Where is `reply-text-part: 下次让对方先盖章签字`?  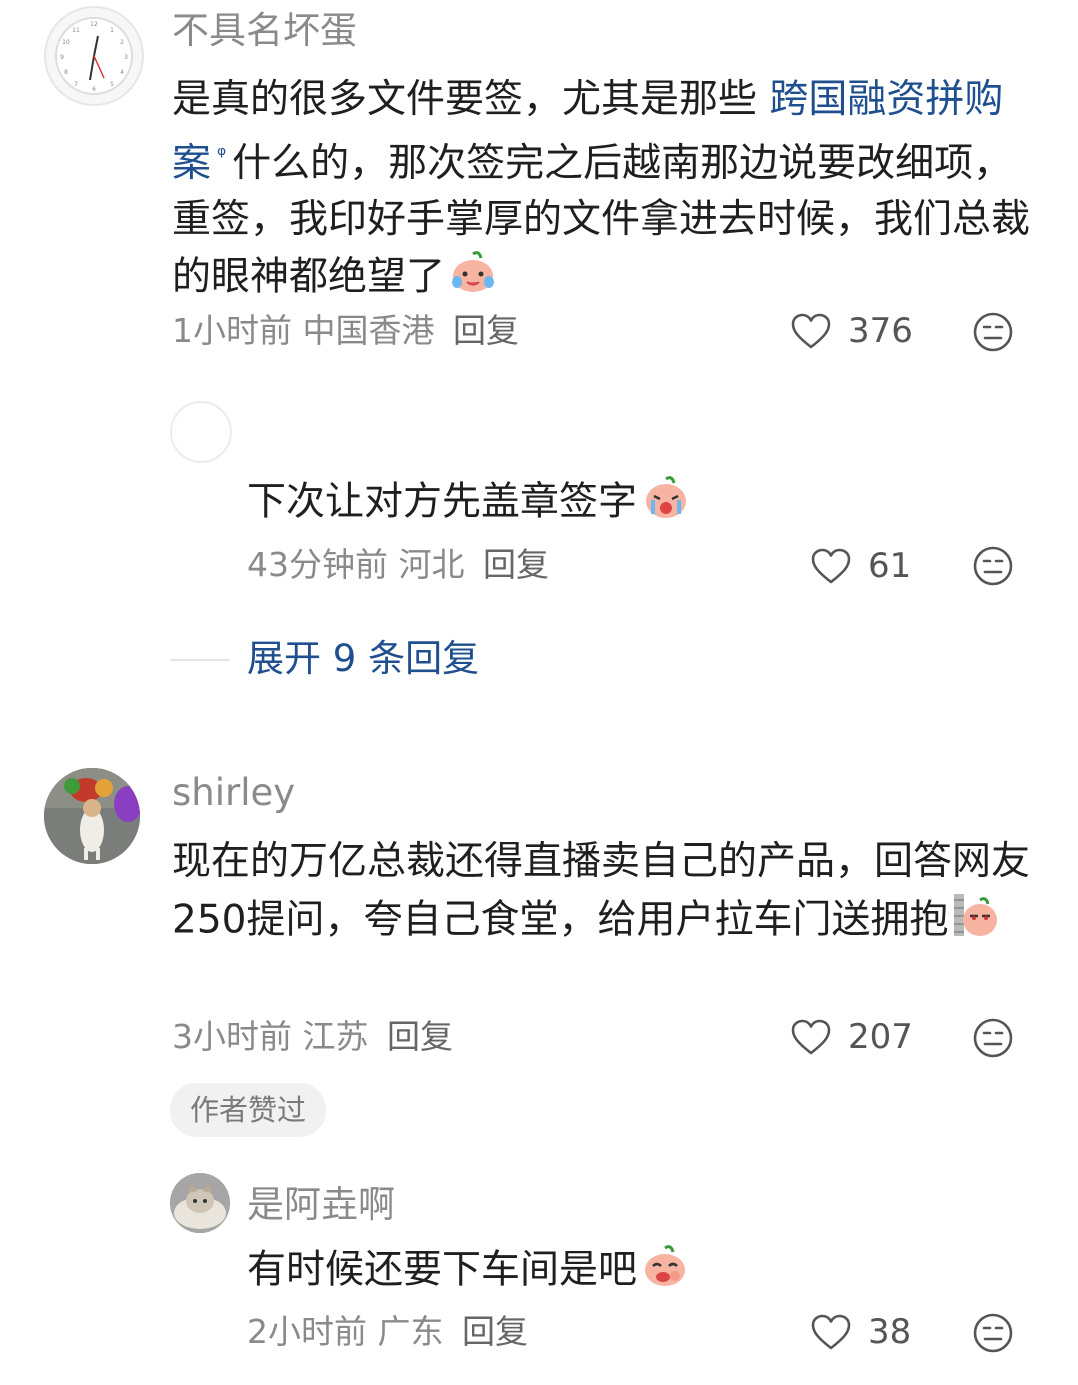 reply-text-part: 下次让对方先盖章签字 is located at coordinates (442, 502).